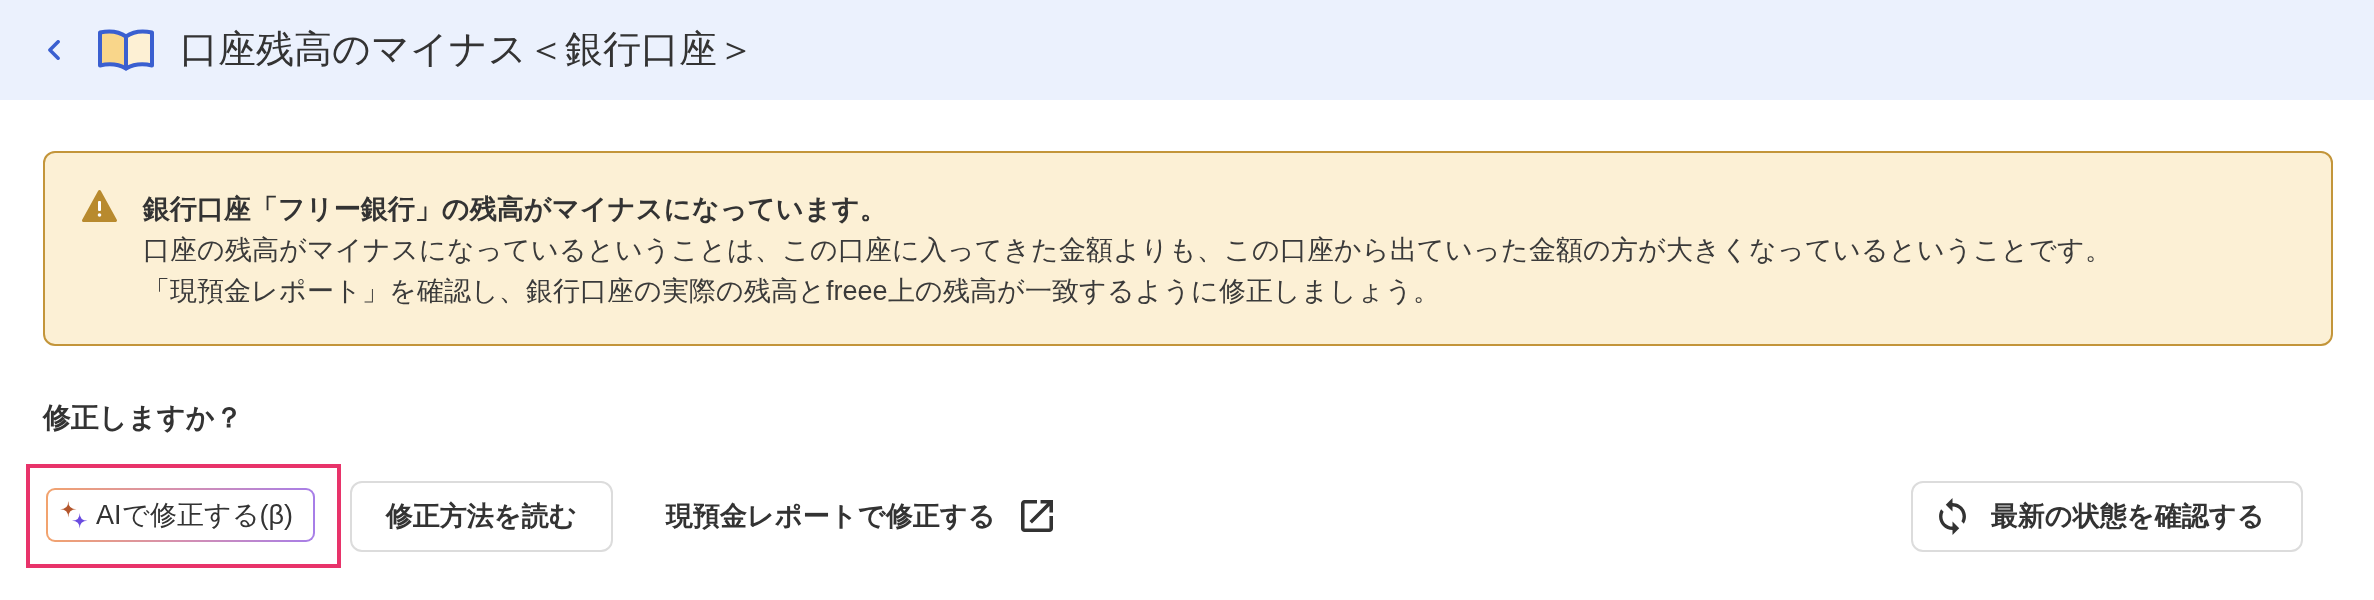 This screenshot has height=600, width=2374. What do you see at coordinates (1127, 250) in the screenshot?
I see `alert-text: 口座の残高がマイナスになっているということは、この口座に入ってきた金額よりも、この口座から出ていった金額の方が大きくなっているということです。` at bounding box center [1127, 250].